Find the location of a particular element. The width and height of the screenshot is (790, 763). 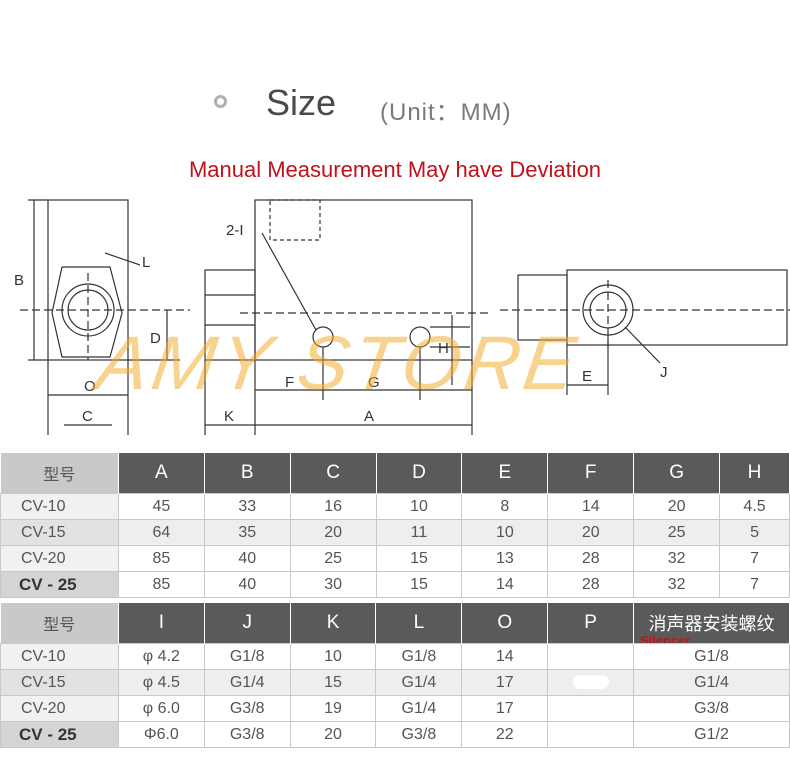

table-row: CV-20 φ 6.0 G3/8 19 G1/4 17 G3/8 is located at coordinates (395, 708).